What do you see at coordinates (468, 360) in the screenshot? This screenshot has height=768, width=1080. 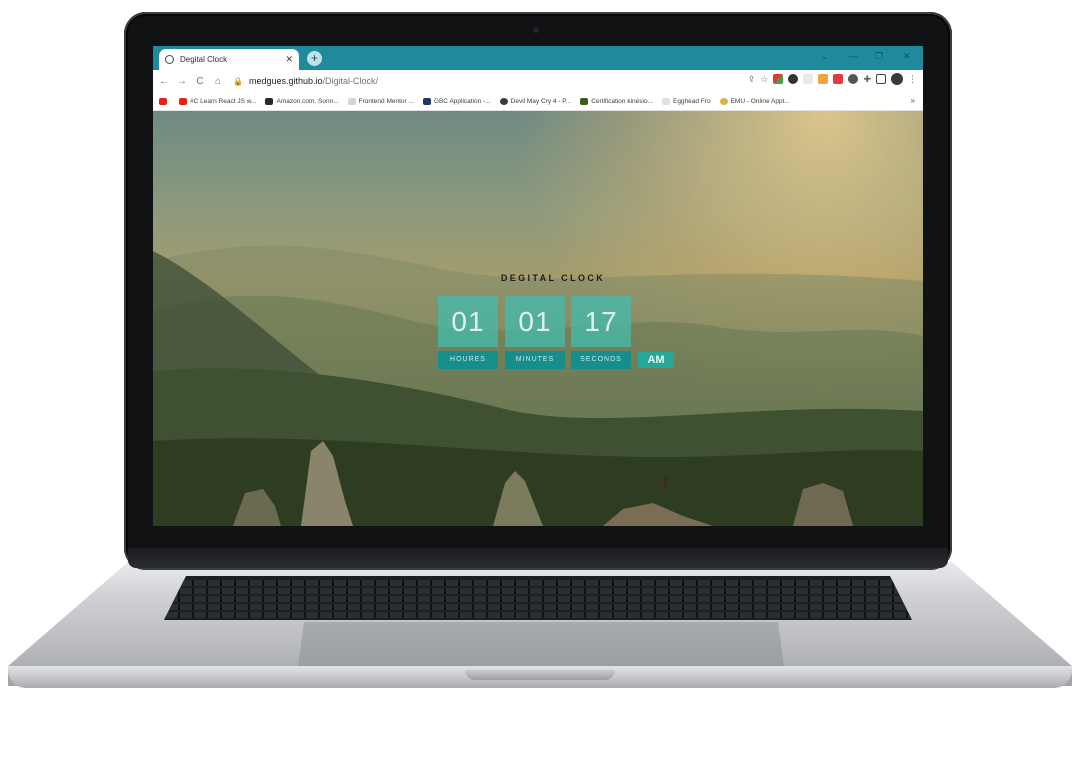 I see `hours-label: HOURES` at bounding box center [468, 360].